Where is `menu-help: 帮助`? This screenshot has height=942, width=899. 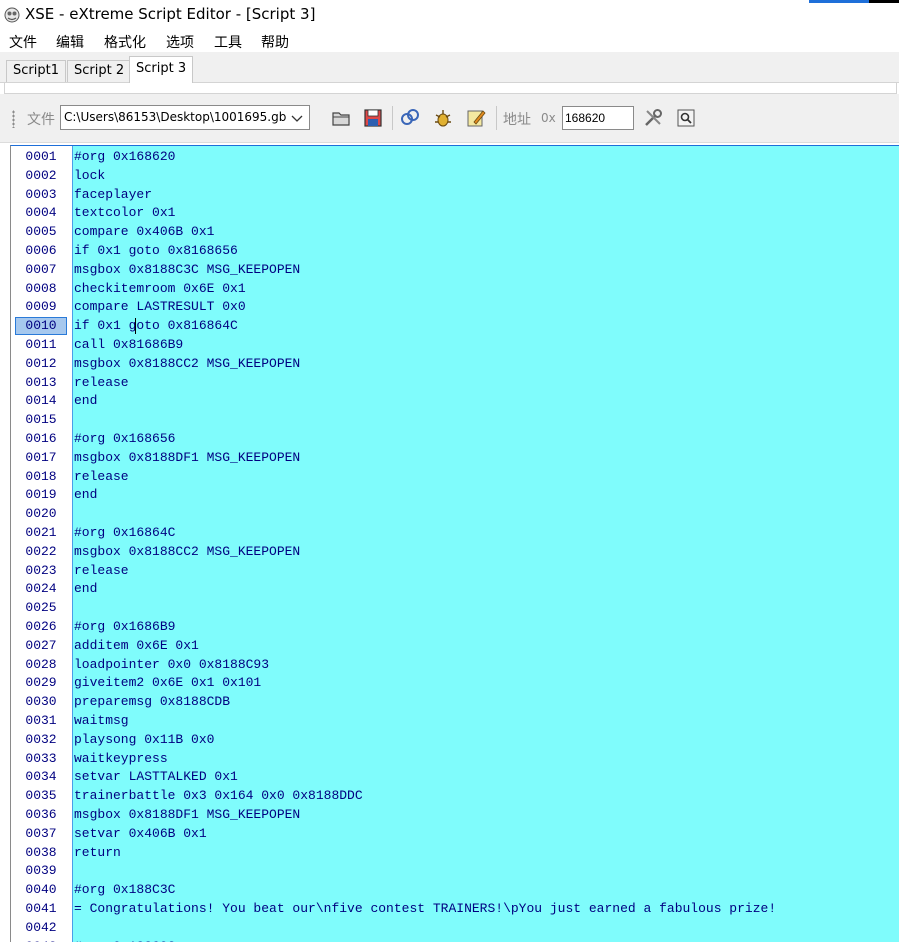
menu-help: 帮助 is located at coordinates (275, 42).